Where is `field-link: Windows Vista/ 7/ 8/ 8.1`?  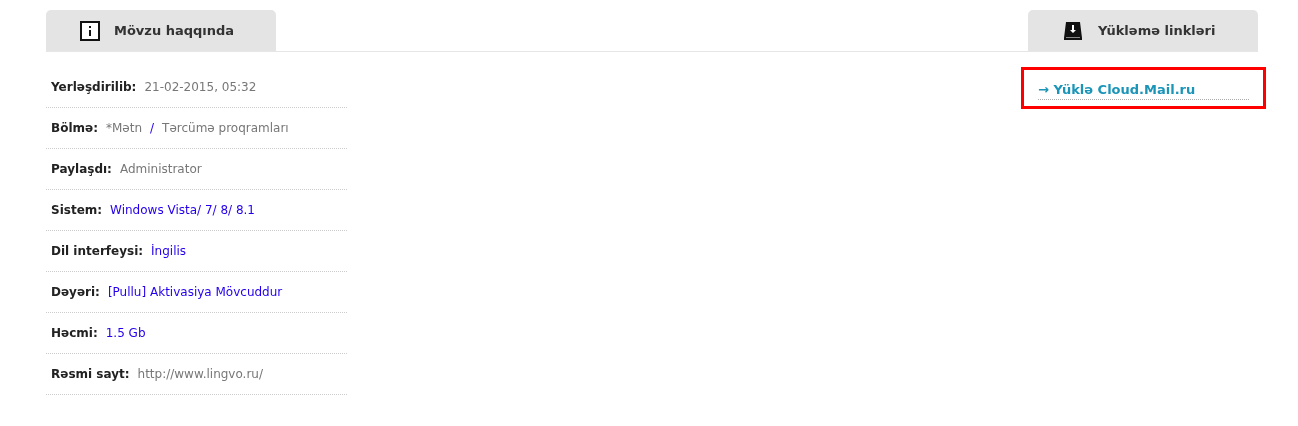
field-link: Windows Vista/ 7/ 8/ 8.1 is located at coordinates (182, 210).